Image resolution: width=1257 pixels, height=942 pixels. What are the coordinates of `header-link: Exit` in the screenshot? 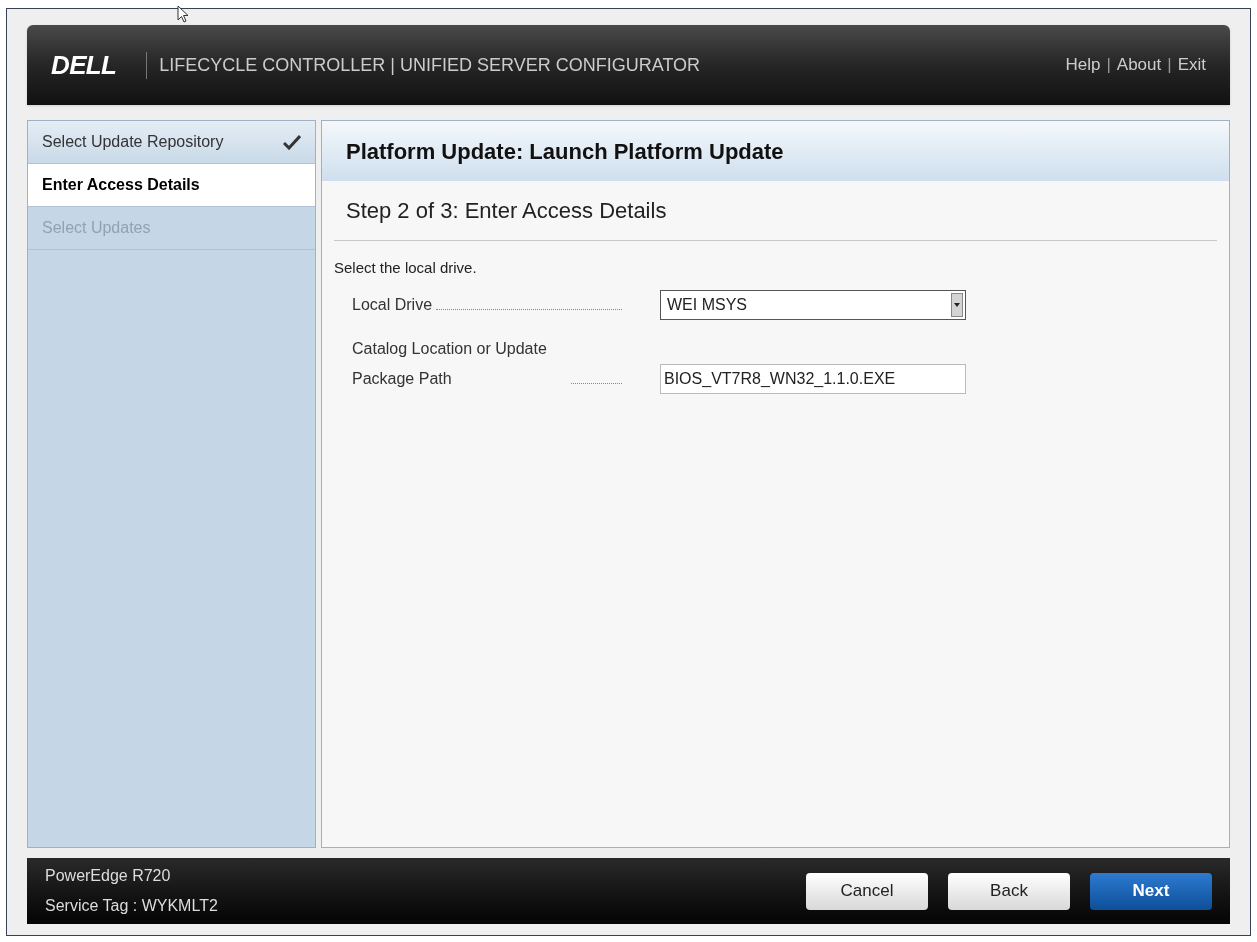 It's located at (1191, 65).